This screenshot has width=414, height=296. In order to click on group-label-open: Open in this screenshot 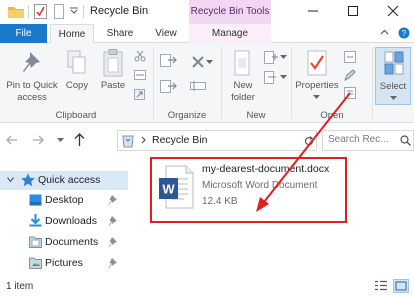, I will do `click(332, 115)`.